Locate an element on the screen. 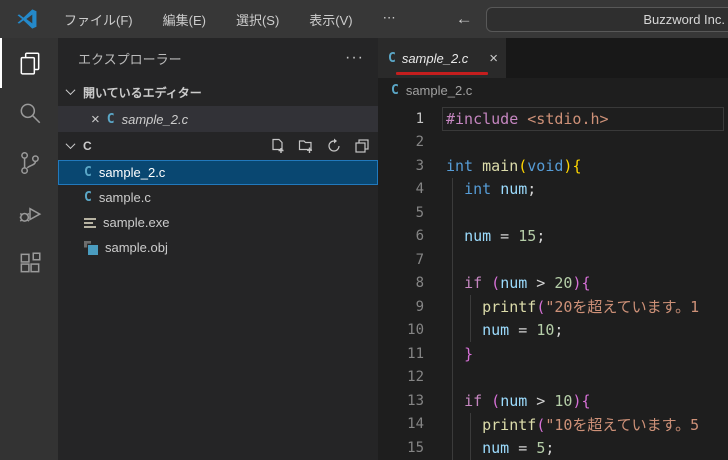 The image size is (728, 460). code-line-10: 10 num = 10; is located at coordinates (553, 330).